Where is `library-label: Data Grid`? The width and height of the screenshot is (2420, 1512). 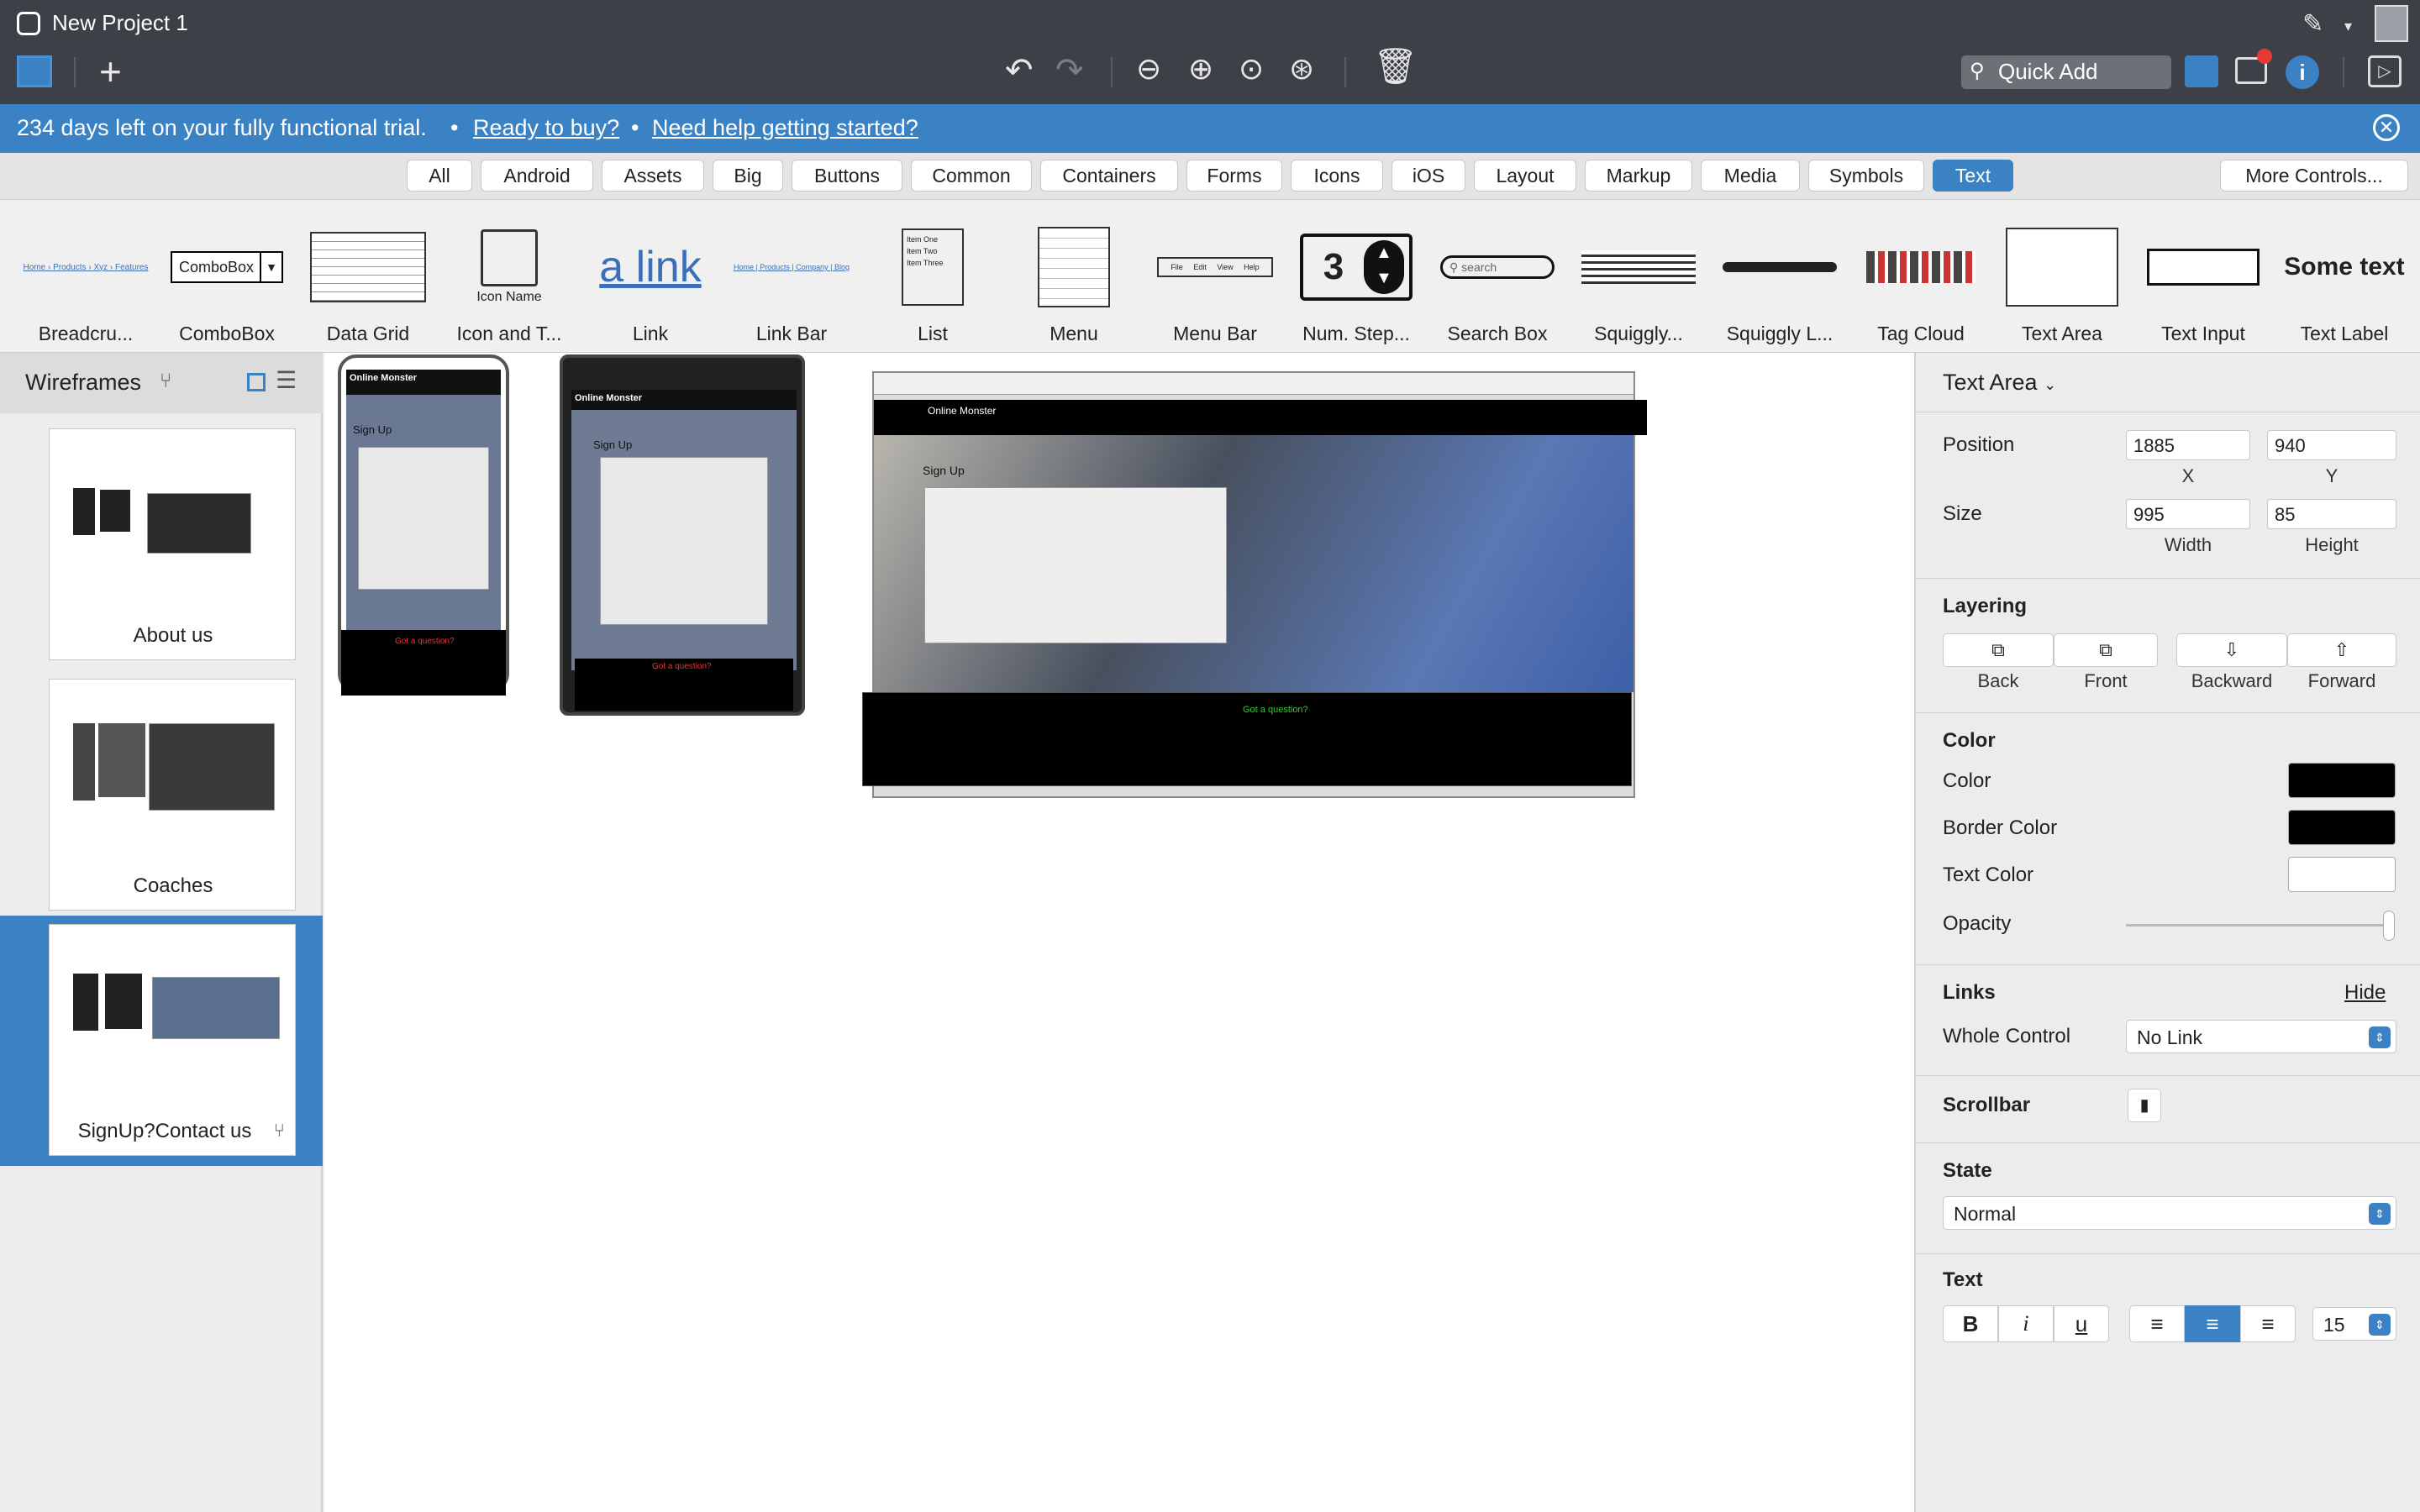
library-label: Data Grid is located at coordinates (368, 333).